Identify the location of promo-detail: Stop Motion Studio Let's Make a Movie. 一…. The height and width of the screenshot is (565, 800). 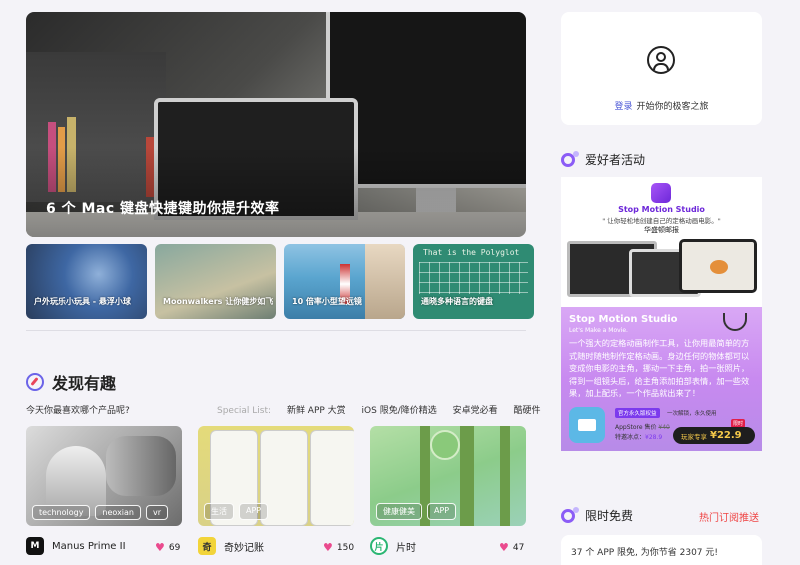
(661, 379).